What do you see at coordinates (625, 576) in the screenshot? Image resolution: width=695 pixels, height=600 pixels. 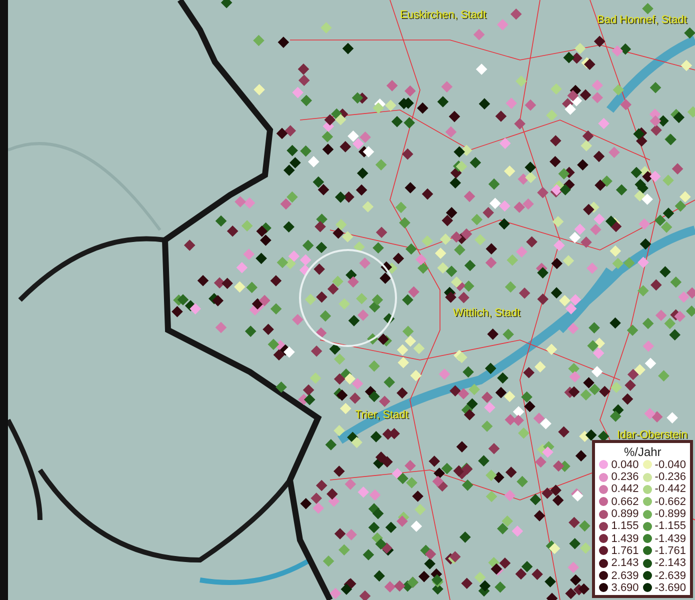 I see `legend-value: 2.639` at bounding box center [625, 576].